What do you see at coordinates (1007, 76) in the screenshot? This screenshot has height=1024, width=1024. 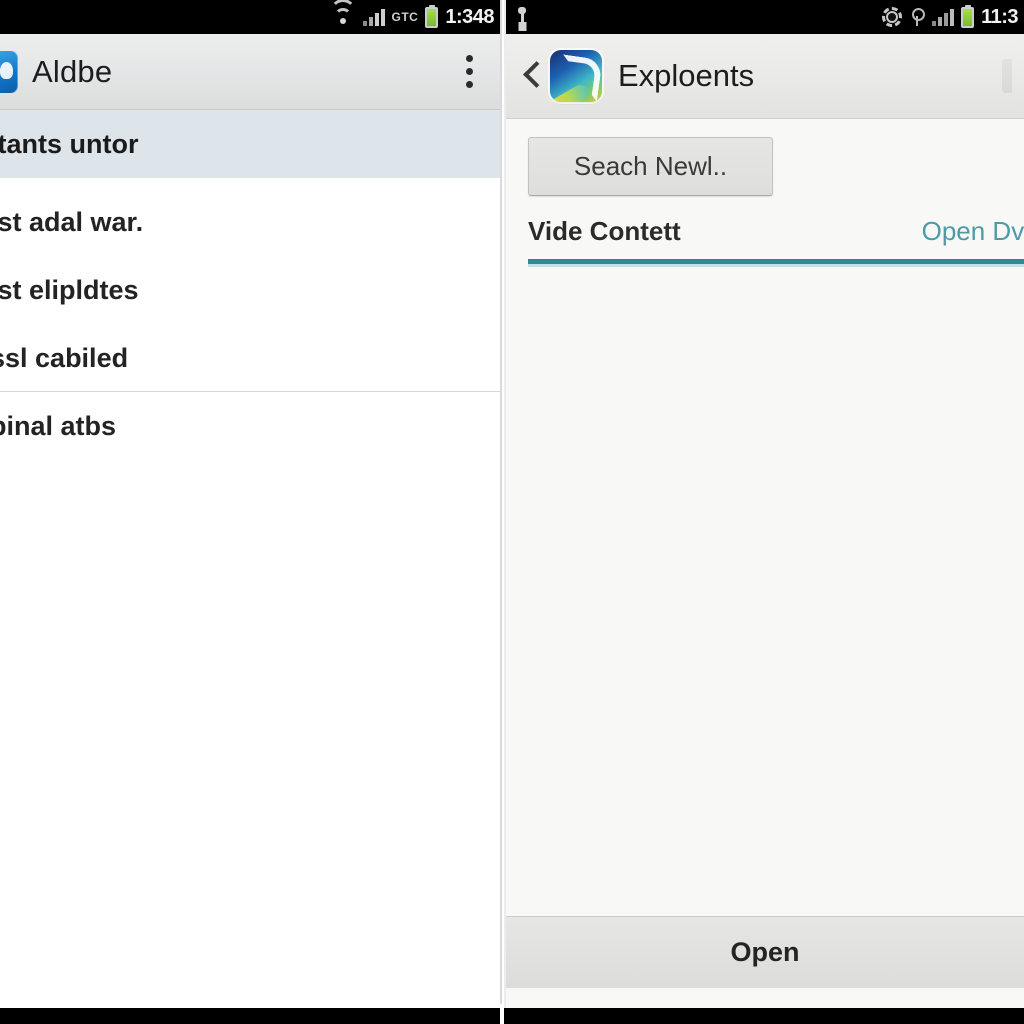 I see `search-action-icon` at bounding box center [1007, 76].